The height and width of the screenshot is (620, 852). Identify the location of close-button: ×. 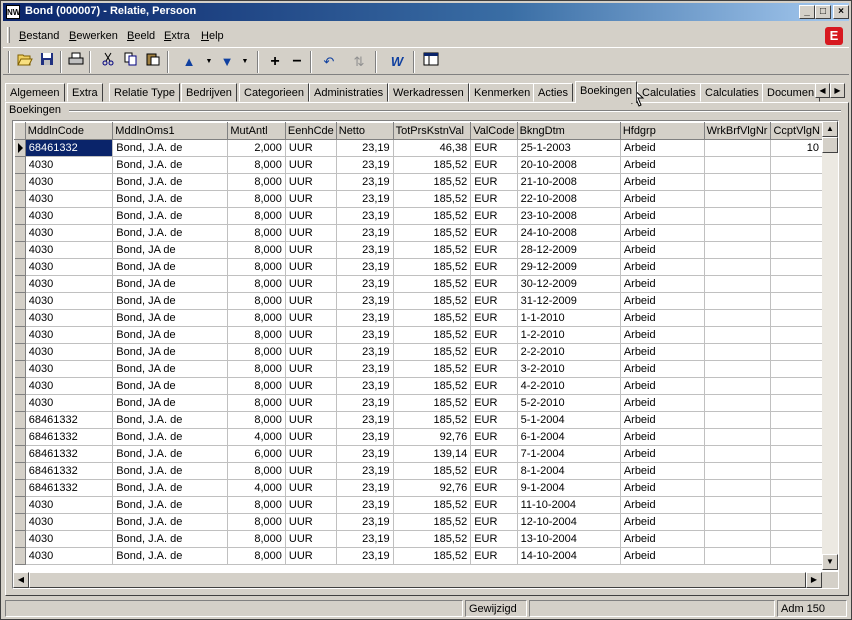
(841, 12).